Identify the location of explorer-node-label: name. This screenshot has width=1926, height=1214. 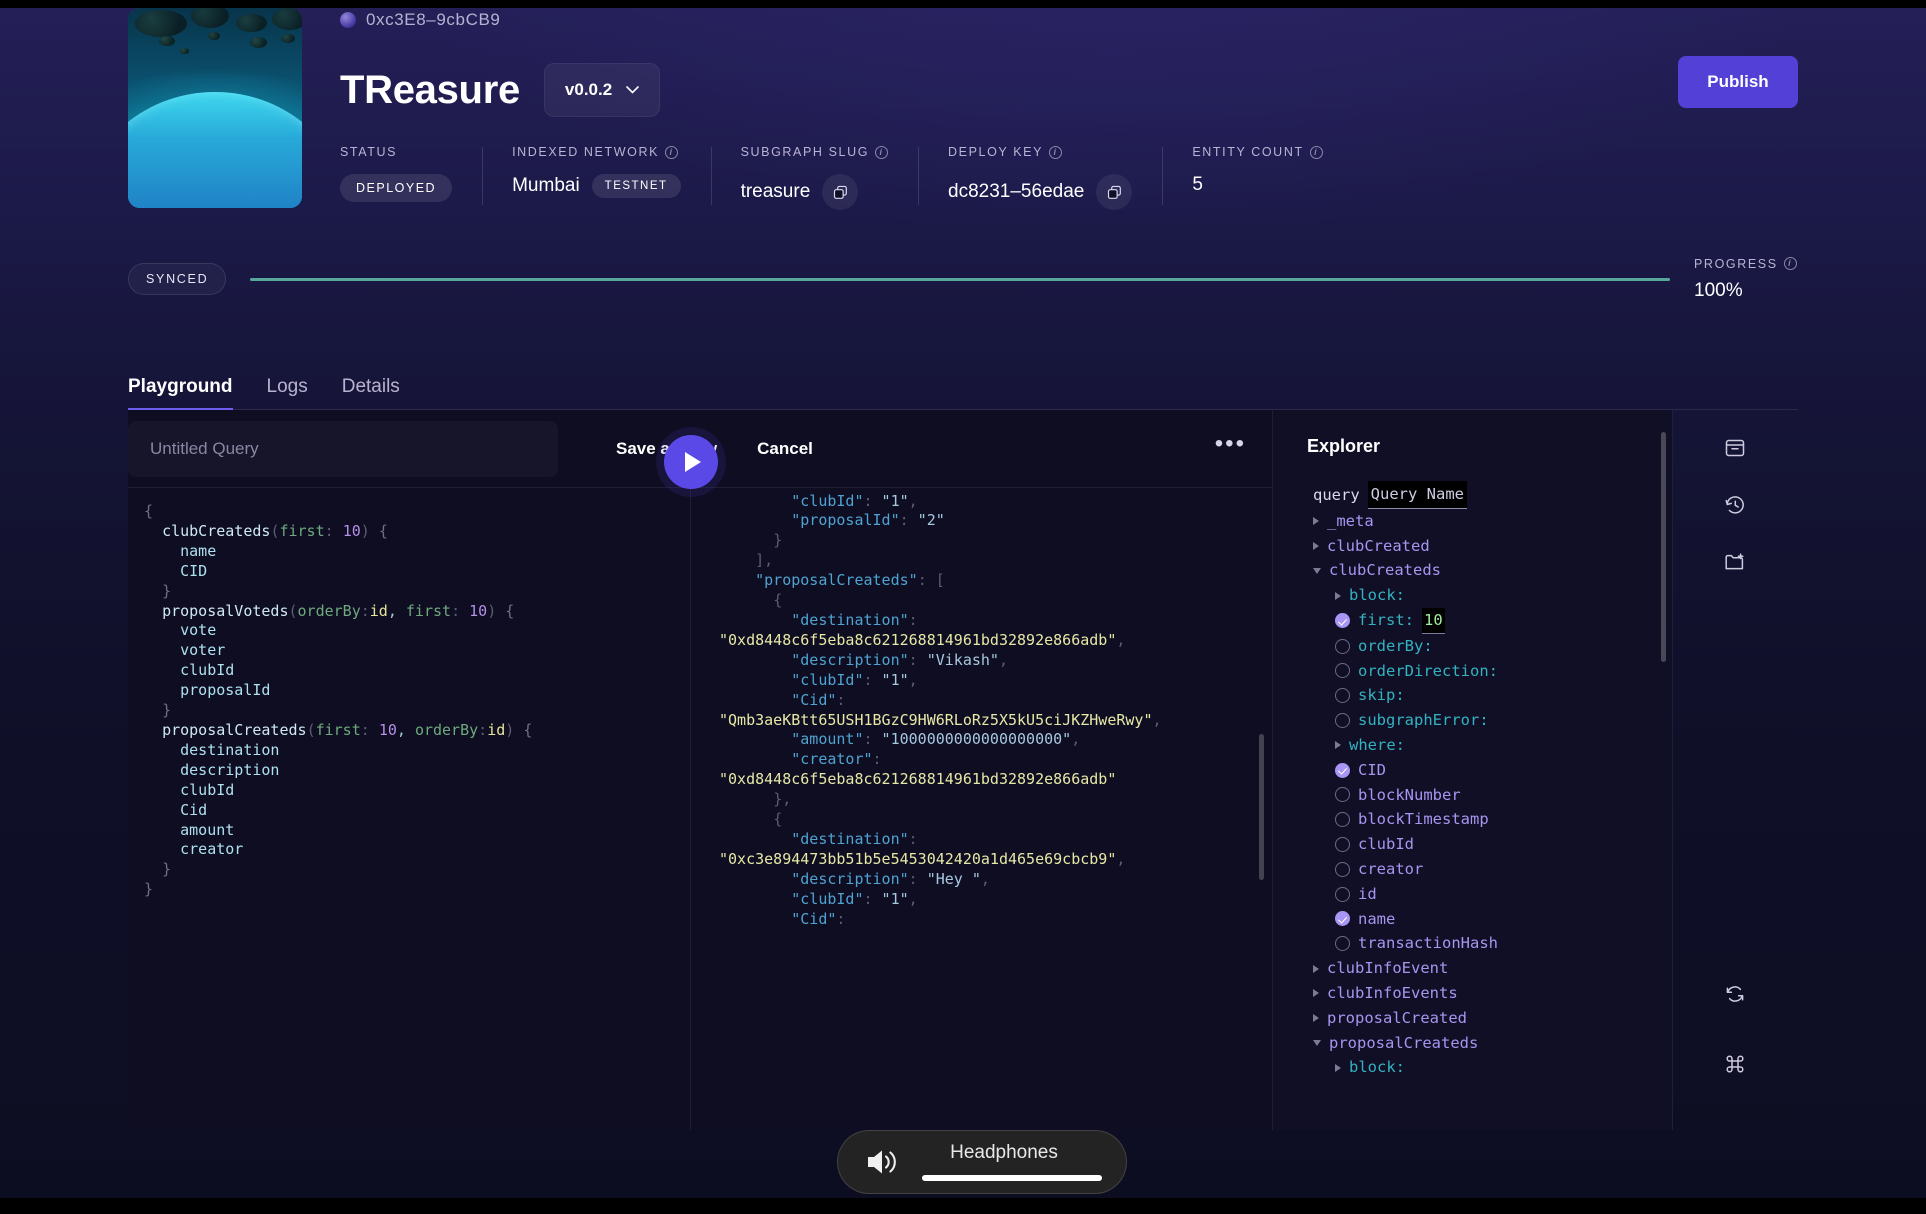
(1377, 918).